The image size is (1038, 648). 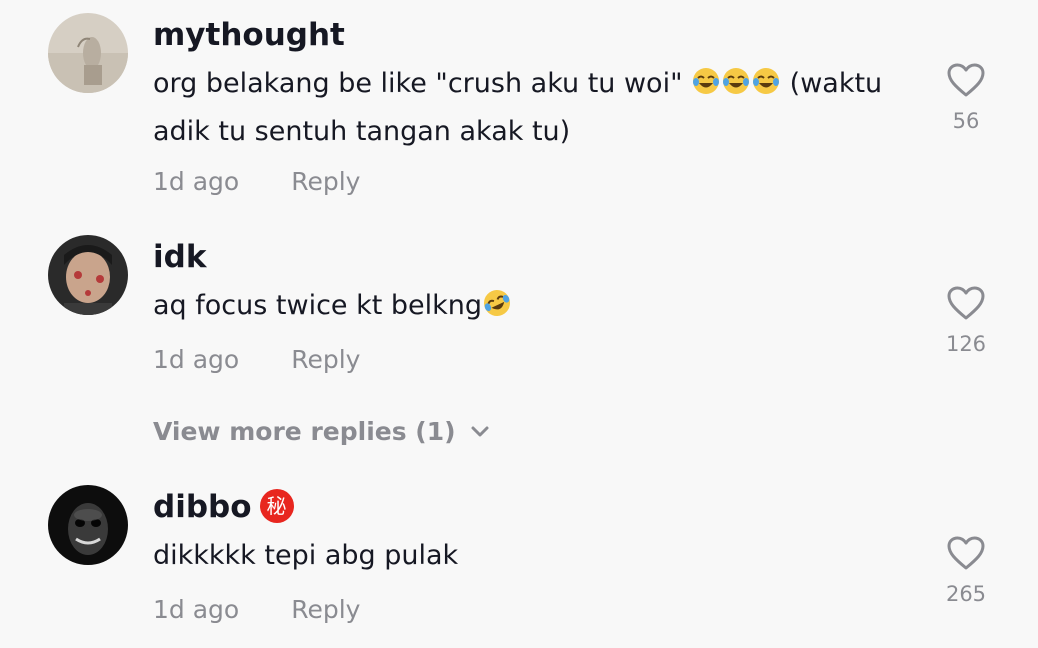 What do you see at coordinates (202, 507) in the screenshot?
I see `username-text: dibbo` at bounding box center [202, 507].